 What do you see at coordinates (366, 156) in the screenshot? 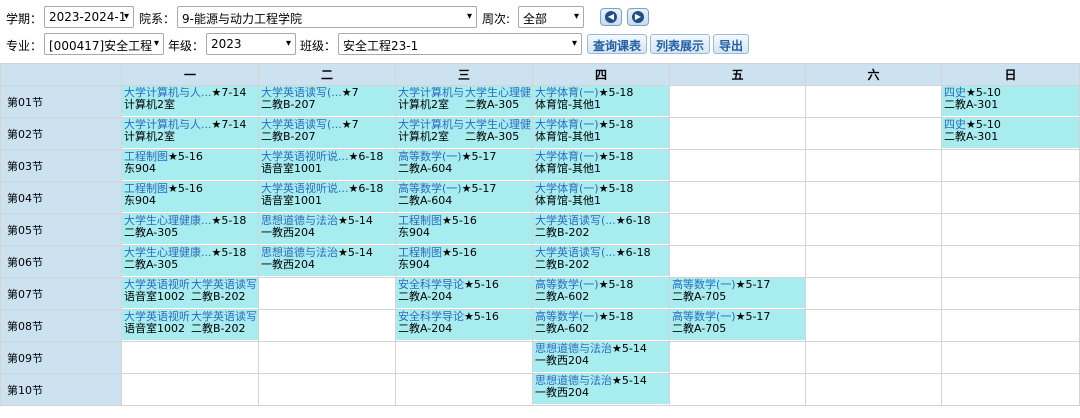
I see `course-weeks: ★6-18` at bounding box center [366, 156].